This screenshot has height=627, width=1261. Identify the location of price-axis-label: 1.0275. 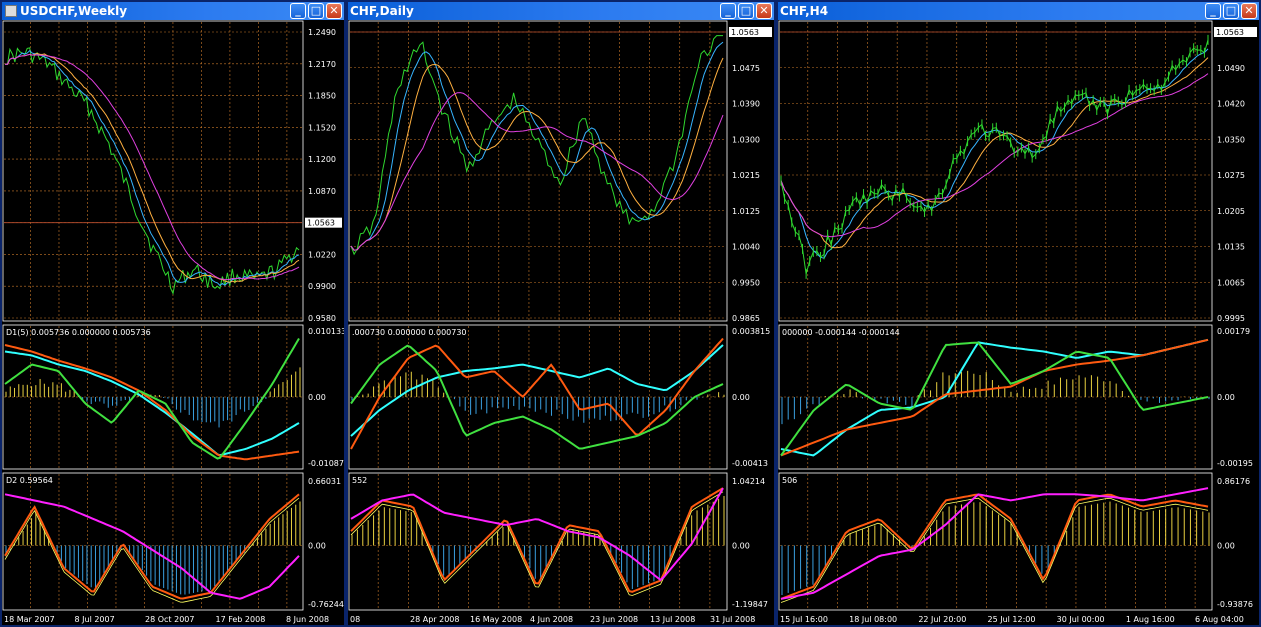
(1231, 175).